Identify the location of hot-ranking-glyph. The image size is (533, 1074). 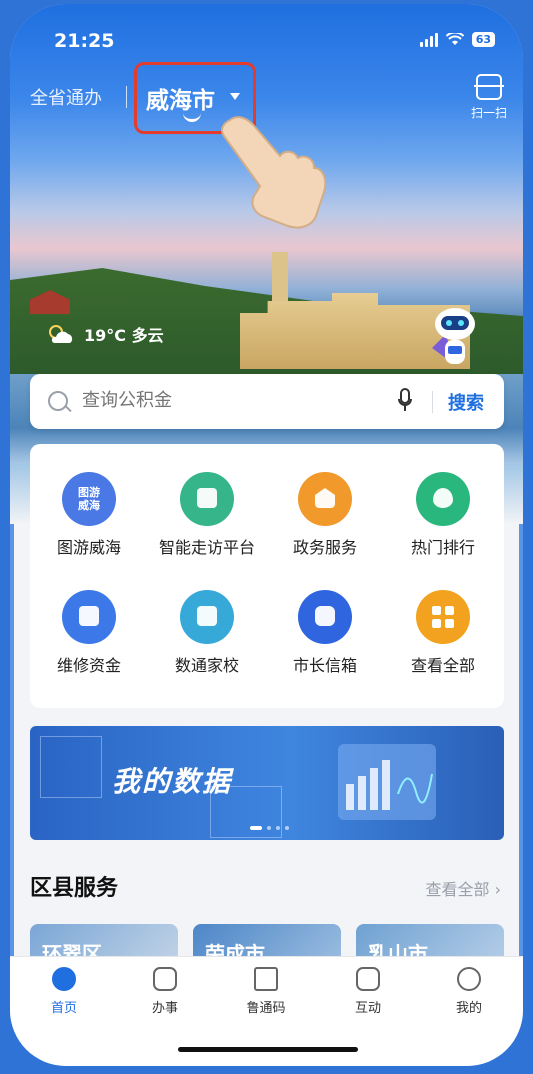
(443, 498).